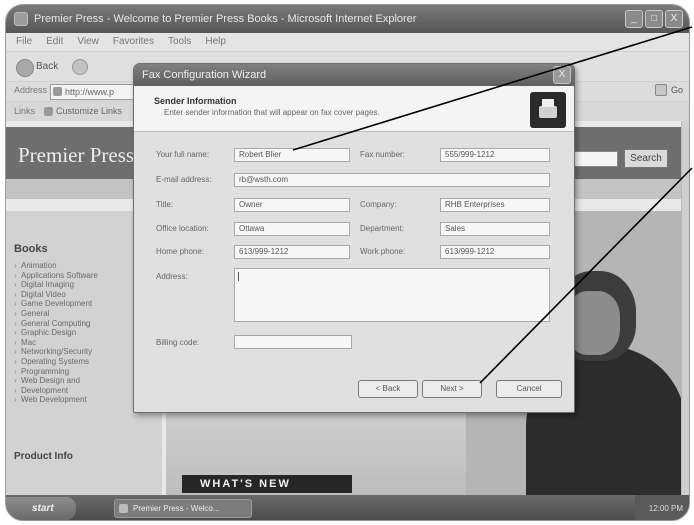 This screenshot has height=525, width=694. Describe the element at coordinates (347, 42) in the screenshot. I see `menu-bar: File Edit View Favorites Tools Help` at that location.